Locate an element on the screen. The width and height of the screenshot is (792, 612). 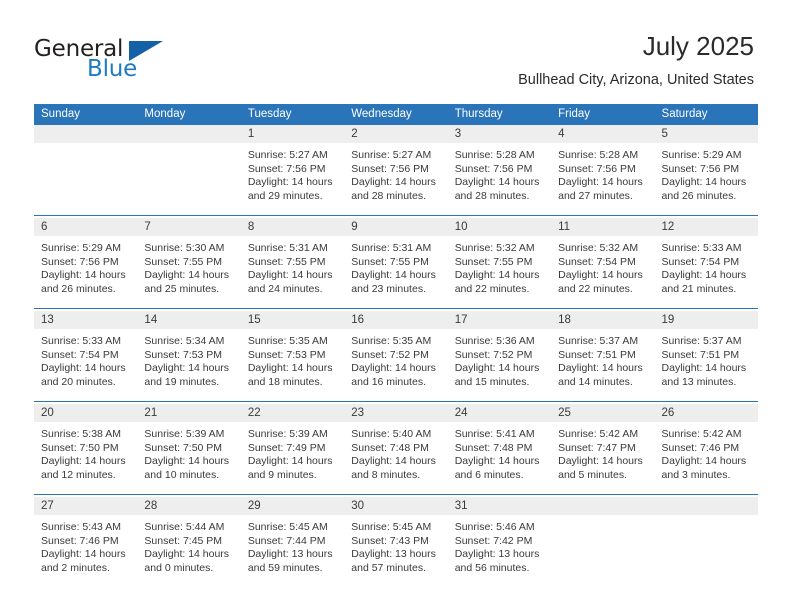
sunset-text: Sunset: 7:53 PM is located at coordinates (183, 354).